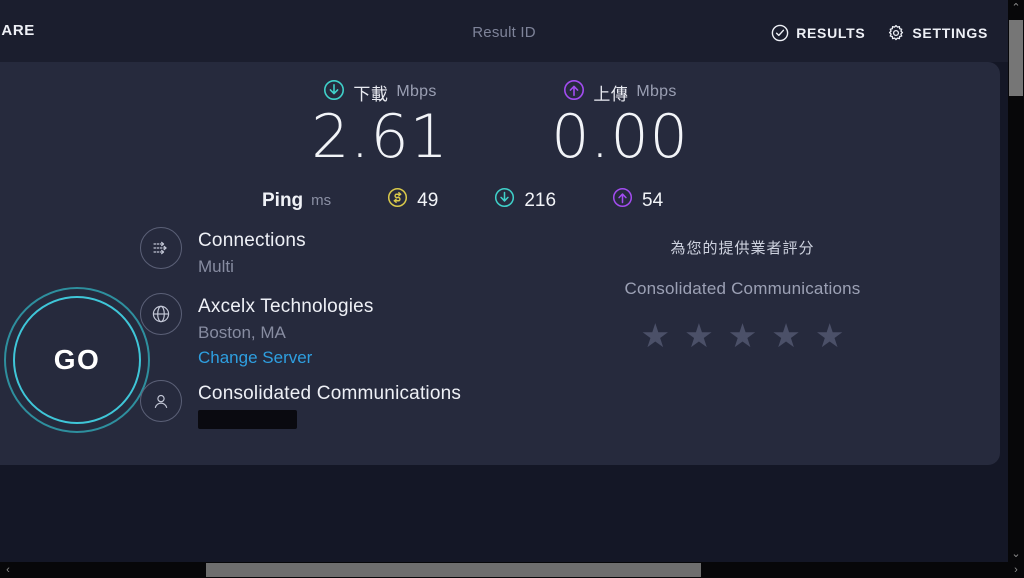 This screenshot has width=1024, height=578. What do you see at coordinates (350, 253) in the screenshot?
I see `connections-row: Connections Multi` at bounding box center [350, 253].